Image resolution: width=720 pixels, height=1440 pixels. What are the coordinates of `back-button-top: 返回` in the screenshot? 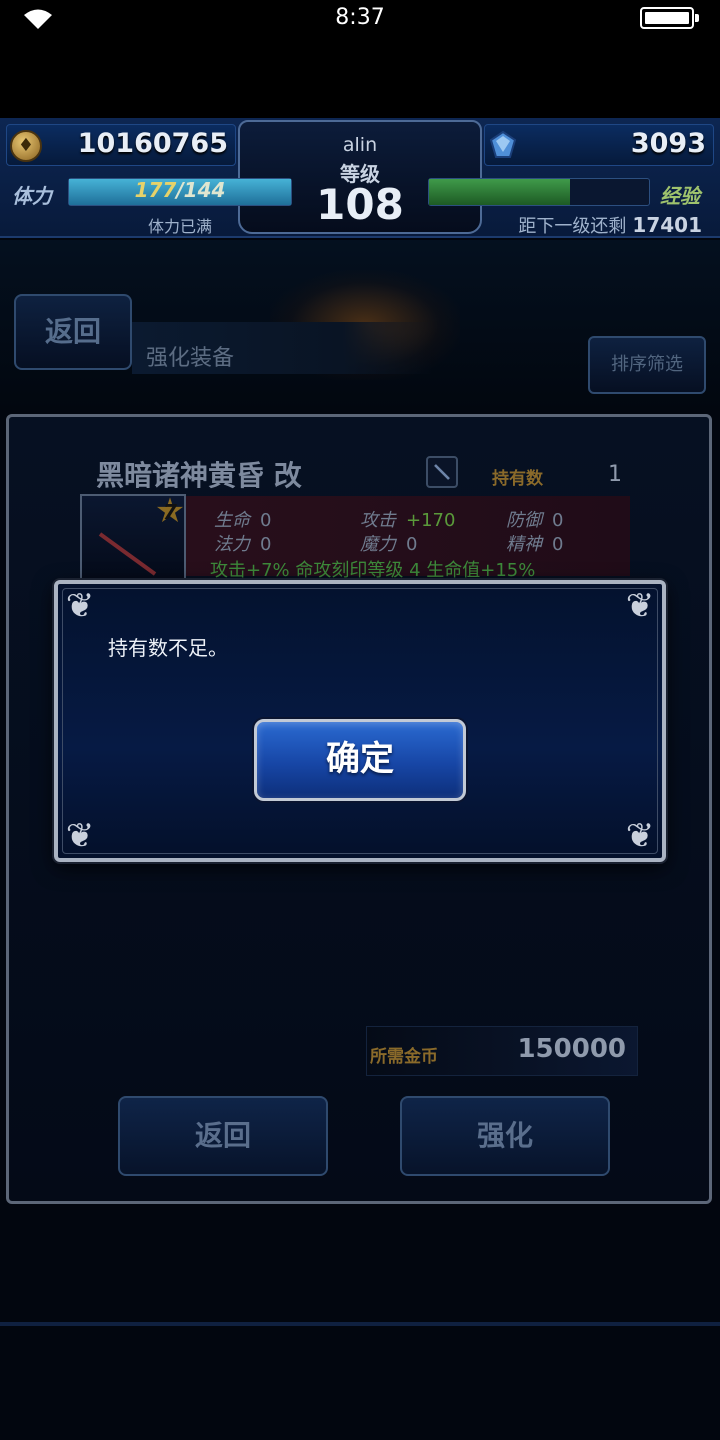 It's located at (73, 332).